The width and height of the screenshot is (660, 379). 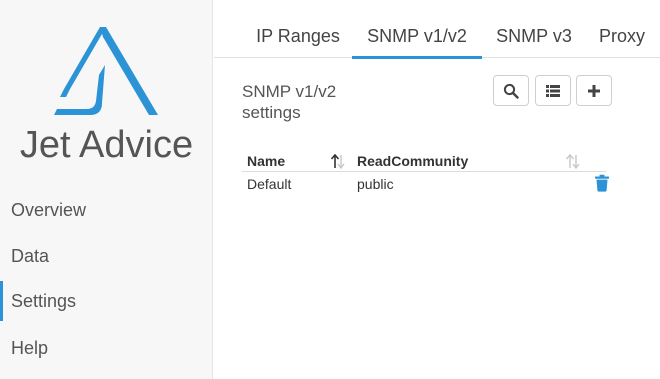 What do you see at coordinates (424, 171) in the screenshot?
I see `table-header-divider` at bounding box center [424, 171].